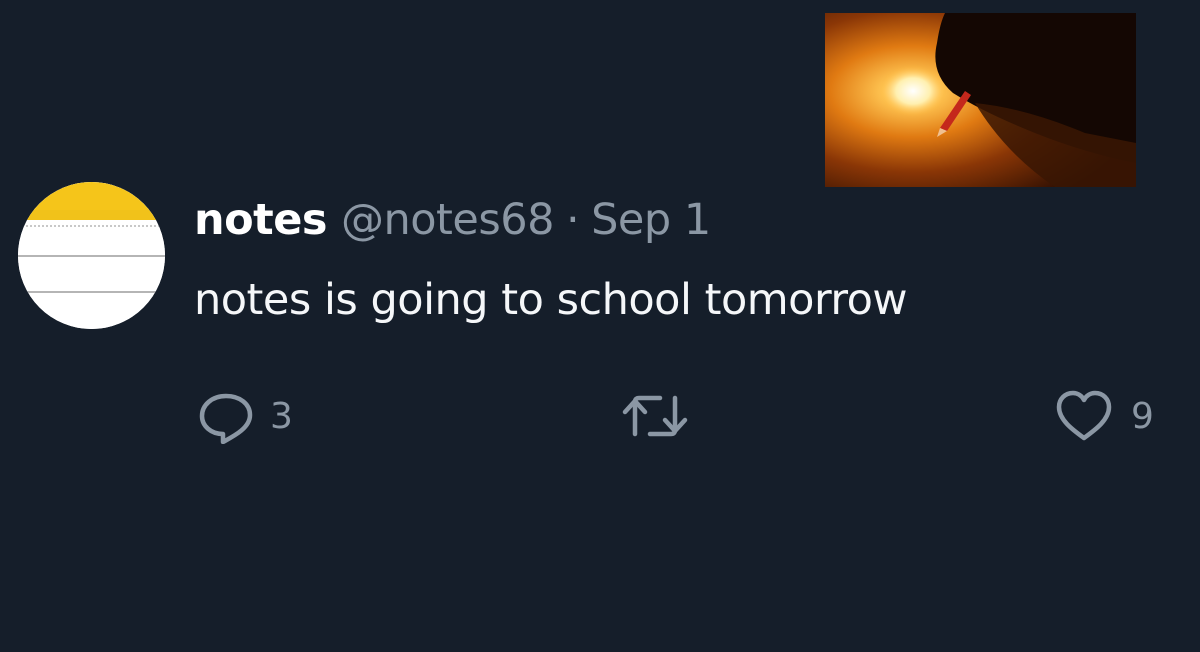 The image size is (1200, 652). I want to click on like-count: 9, so click(1142, 416).